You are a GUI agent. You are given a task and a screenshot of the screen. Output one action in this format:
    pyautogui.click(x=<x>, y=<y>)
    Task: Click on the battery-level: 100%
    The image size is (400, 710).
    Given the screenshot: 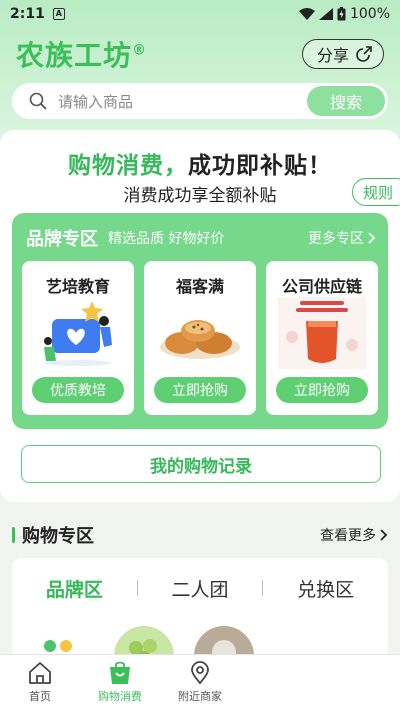 What is the action you would take?
    pyautogui.click(x=369, y=14)
    